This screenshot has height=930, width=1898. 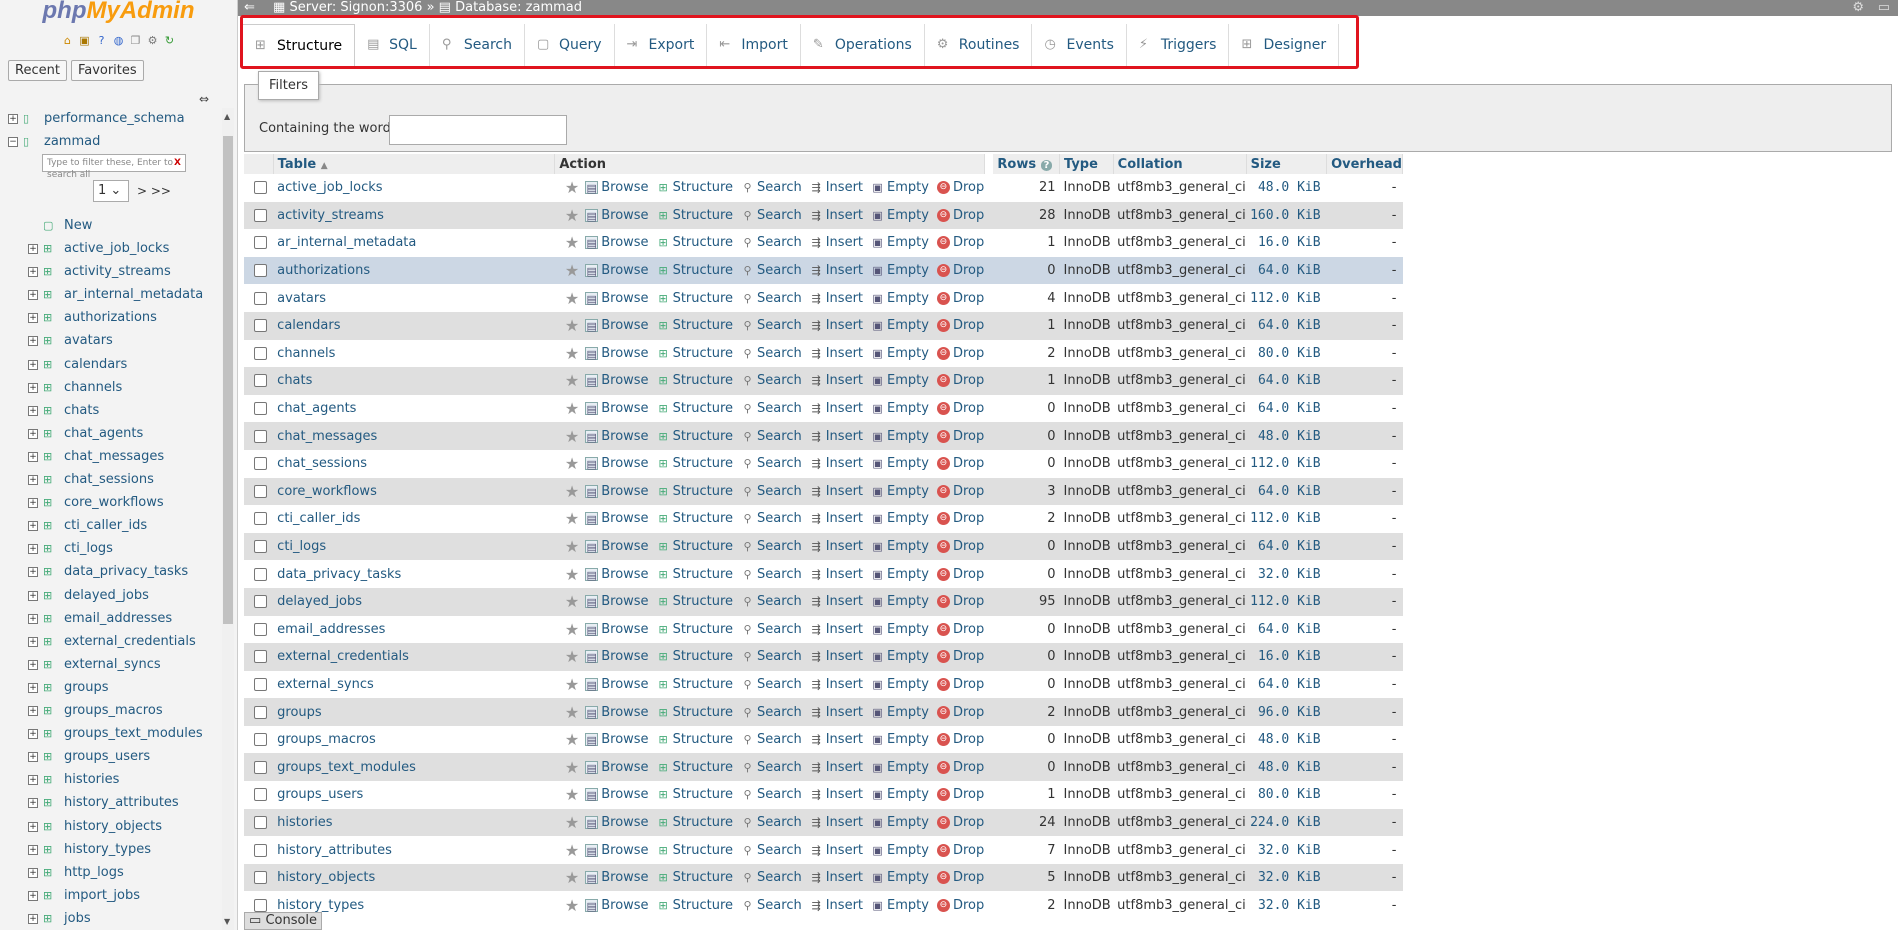 I want to click on docs-icon: ◍, so click(x=119, y=41).